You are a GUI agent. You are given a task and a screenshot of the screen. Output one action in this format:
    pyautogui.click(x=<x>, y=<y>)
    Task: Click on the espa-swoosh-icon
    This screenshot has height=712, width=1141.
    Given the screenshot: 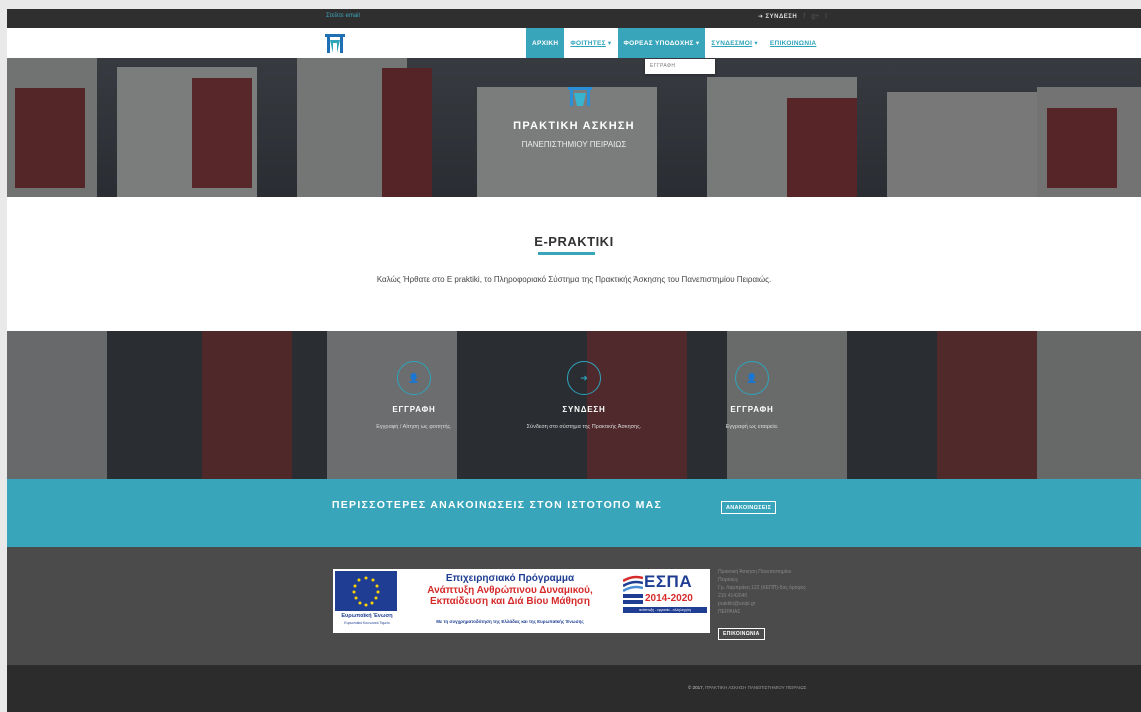 What is the action you would take?
    pyautogui.click(x=633, y=584)
    